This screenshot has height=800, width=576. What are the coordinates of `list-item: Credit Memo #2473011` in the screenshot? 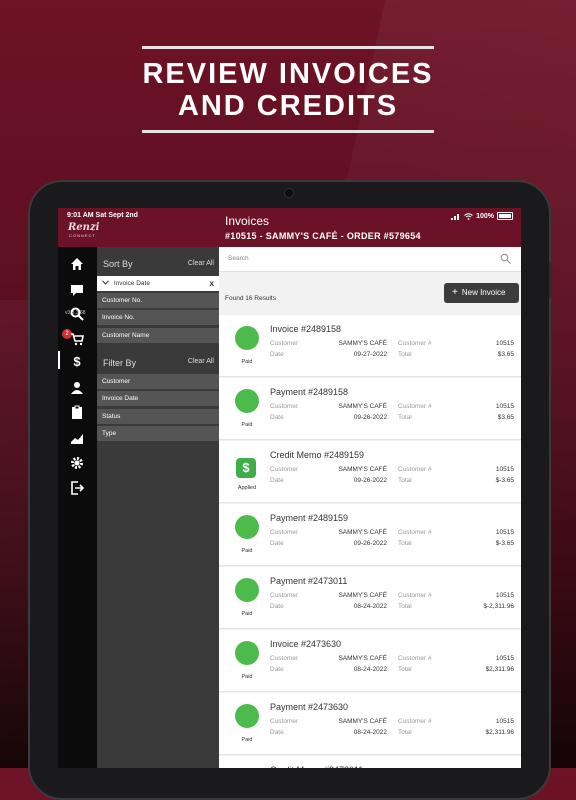 It's located at (370, 762).